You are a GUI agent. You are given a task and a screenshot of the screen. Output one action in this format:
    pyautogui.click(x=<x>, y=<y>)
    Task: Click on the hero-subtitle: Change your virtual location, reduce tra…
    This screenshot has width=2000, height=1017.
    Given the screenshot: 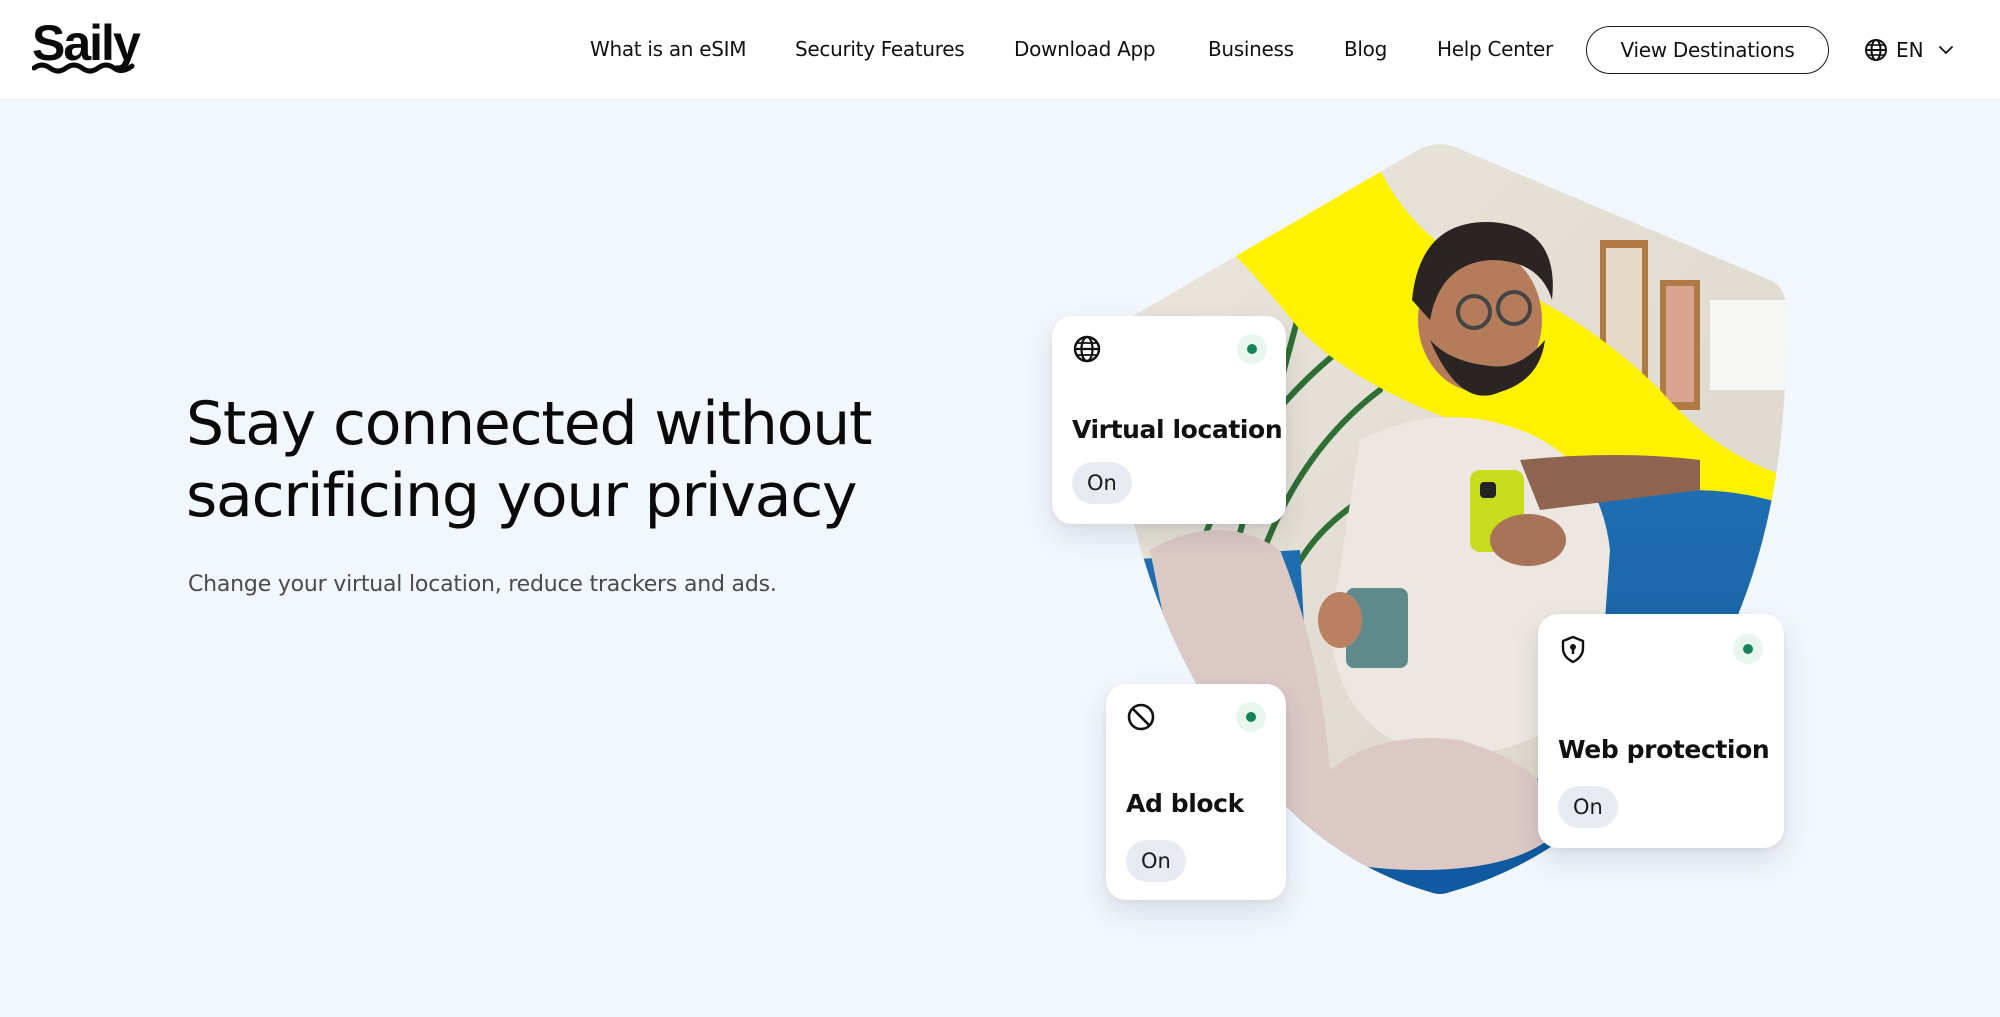 What is the action you would take?
    pyautogui.click(x=482, y=584)
    